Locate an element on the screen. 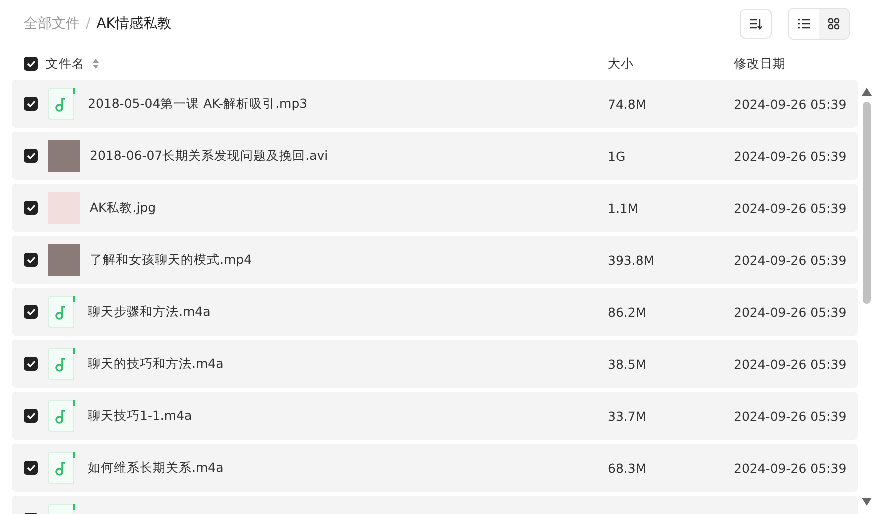  sort-button is located at coordinates (756, 24).